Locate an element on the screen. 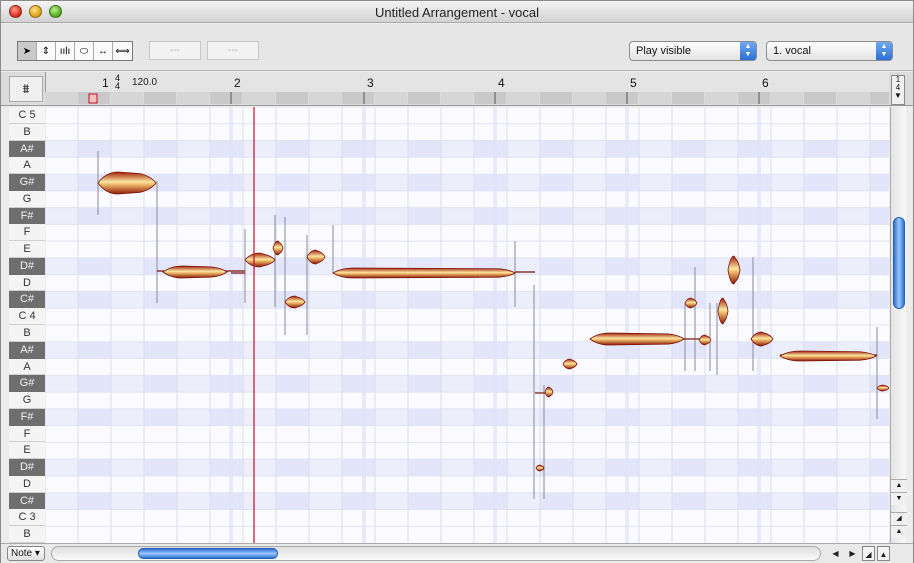  horizontal-scrollbar is located at coordinates (436, 553).